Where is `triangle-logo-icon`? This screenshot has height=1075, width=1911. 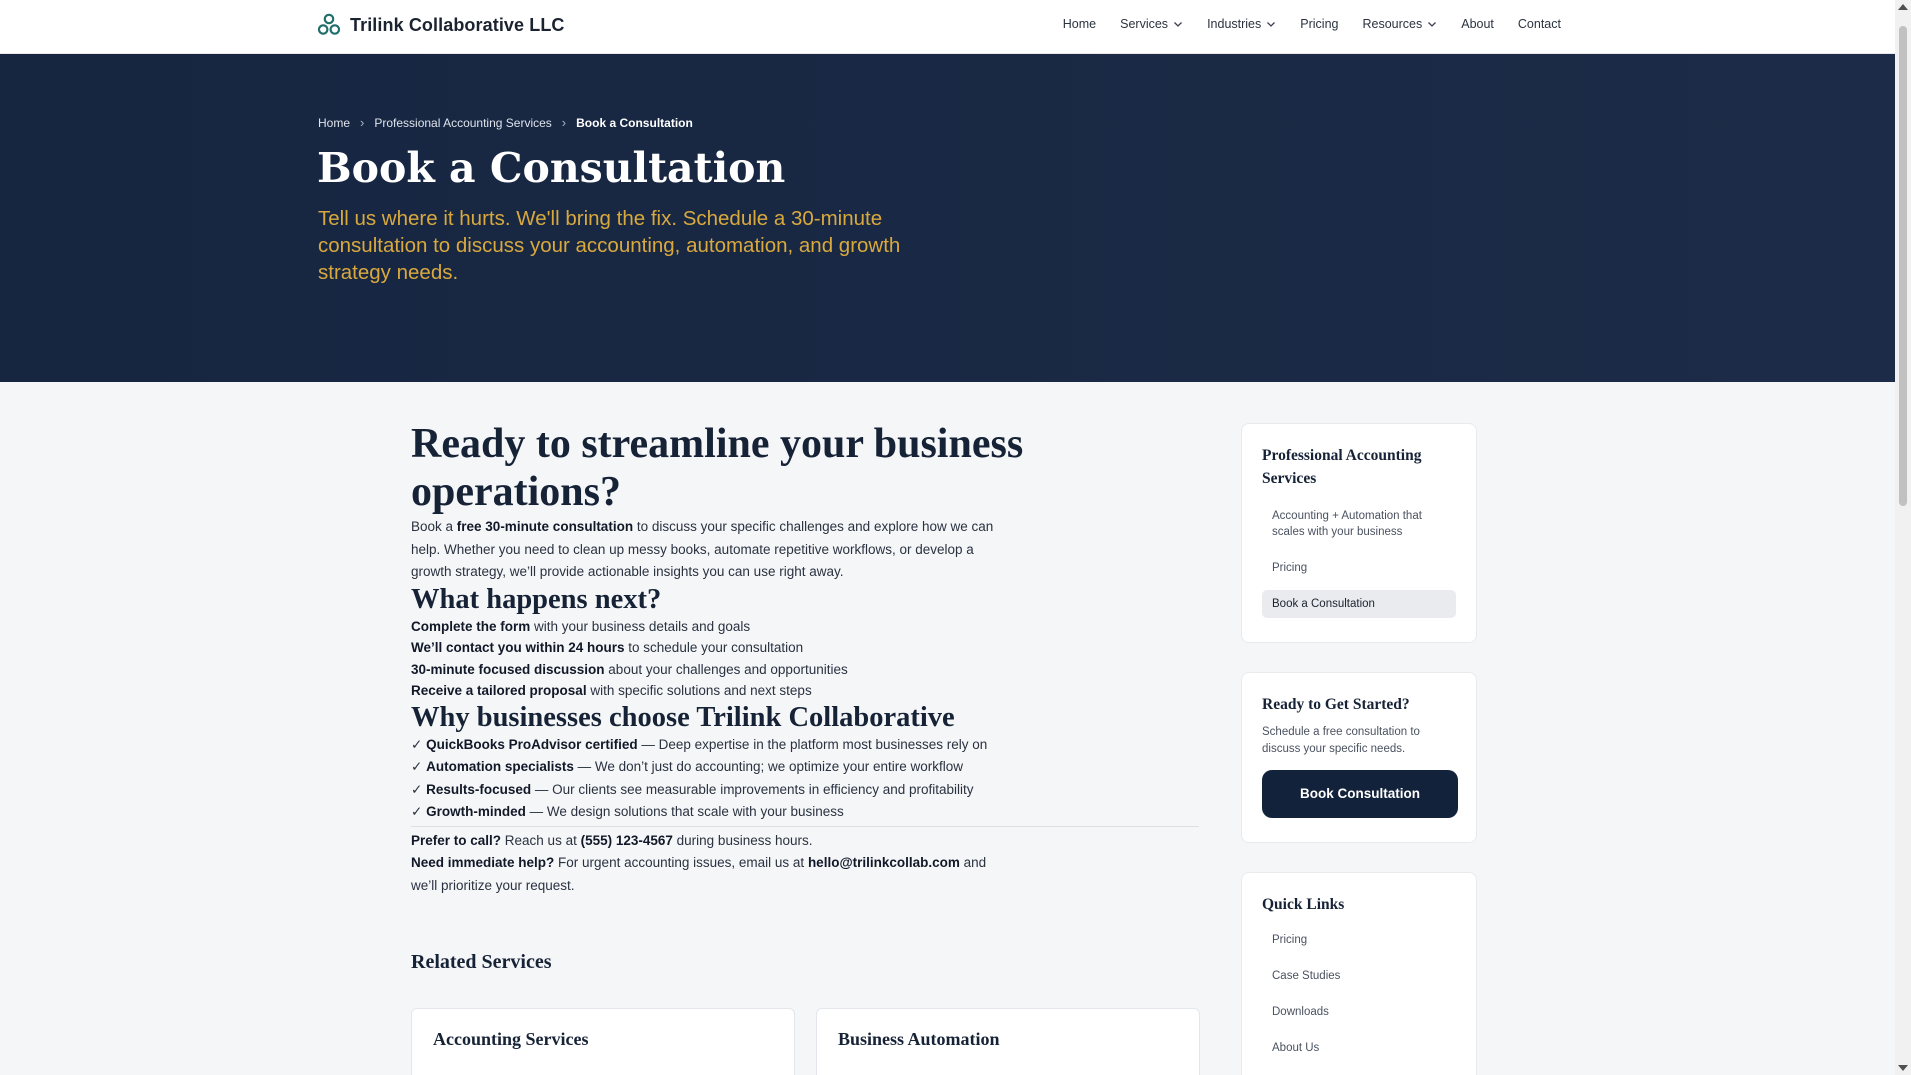
triangle-logo-icon is located at coordinates (329, 24).